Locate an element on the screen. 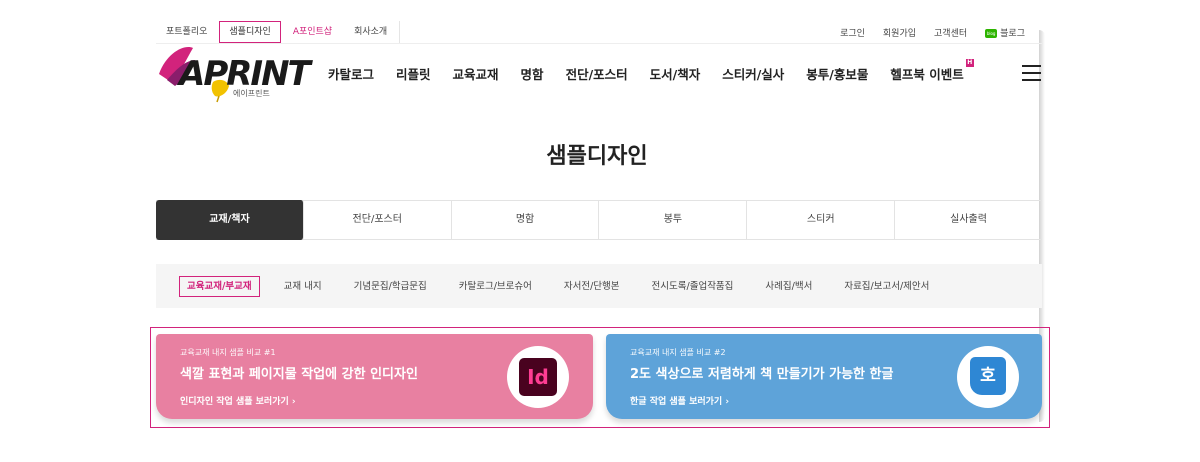 This screenshot has height=462, width=1200. utility-nav-right: 로그인 회원가입 고객센터 blog 블로그 is located at coordinates (932, 32).